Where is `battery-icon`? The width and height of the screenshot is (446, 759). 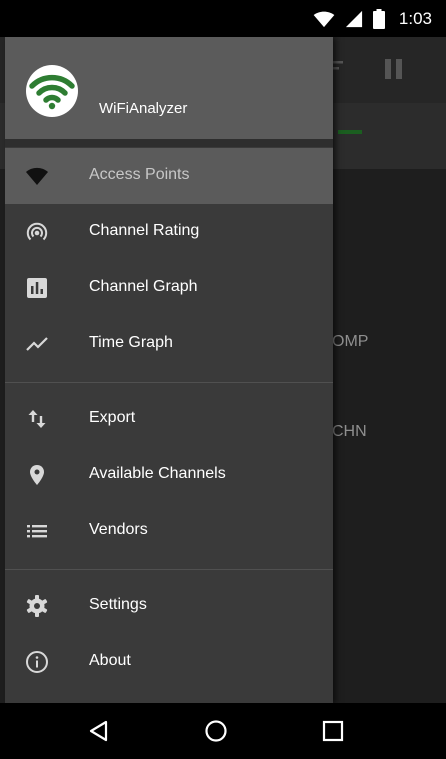 battery-icon is located at coordinates (378, 19).